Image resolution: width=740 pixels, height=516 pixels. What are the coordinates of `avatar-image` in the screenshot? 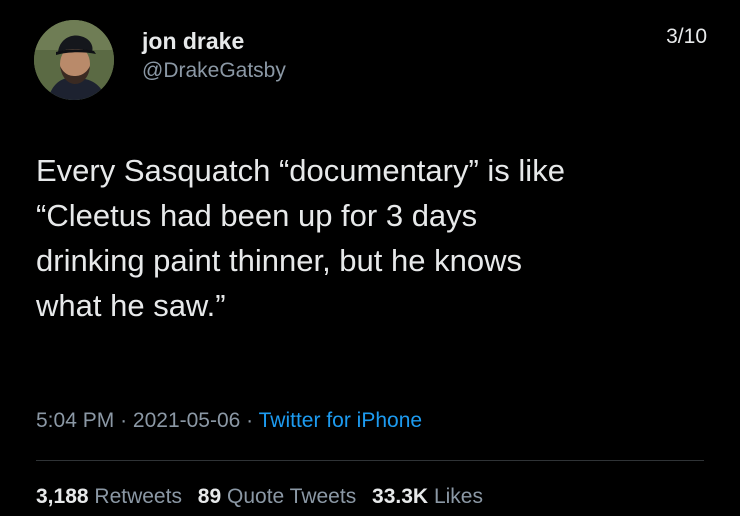 It's located at (74, 60).